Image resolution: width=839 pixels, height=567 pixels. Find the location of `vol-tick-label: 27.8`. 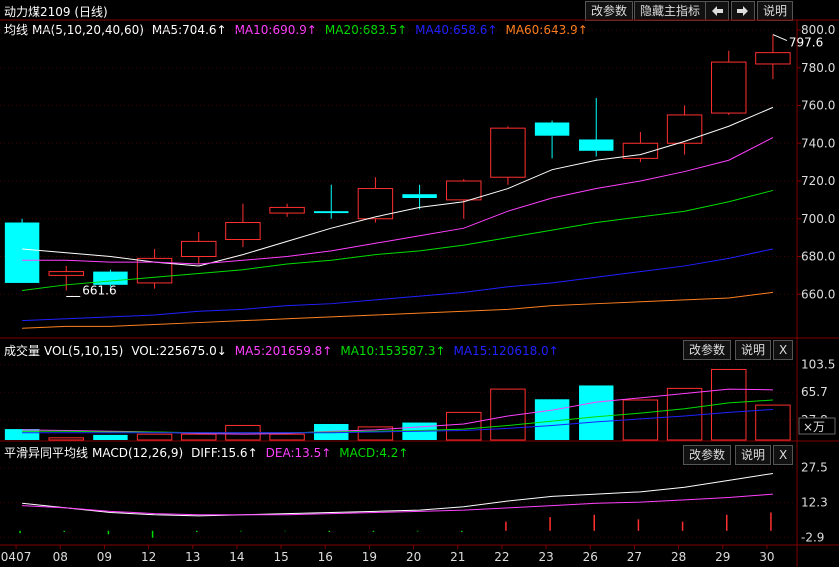

vol-tick-label: 27.8 is located at coordinates (814, 420).